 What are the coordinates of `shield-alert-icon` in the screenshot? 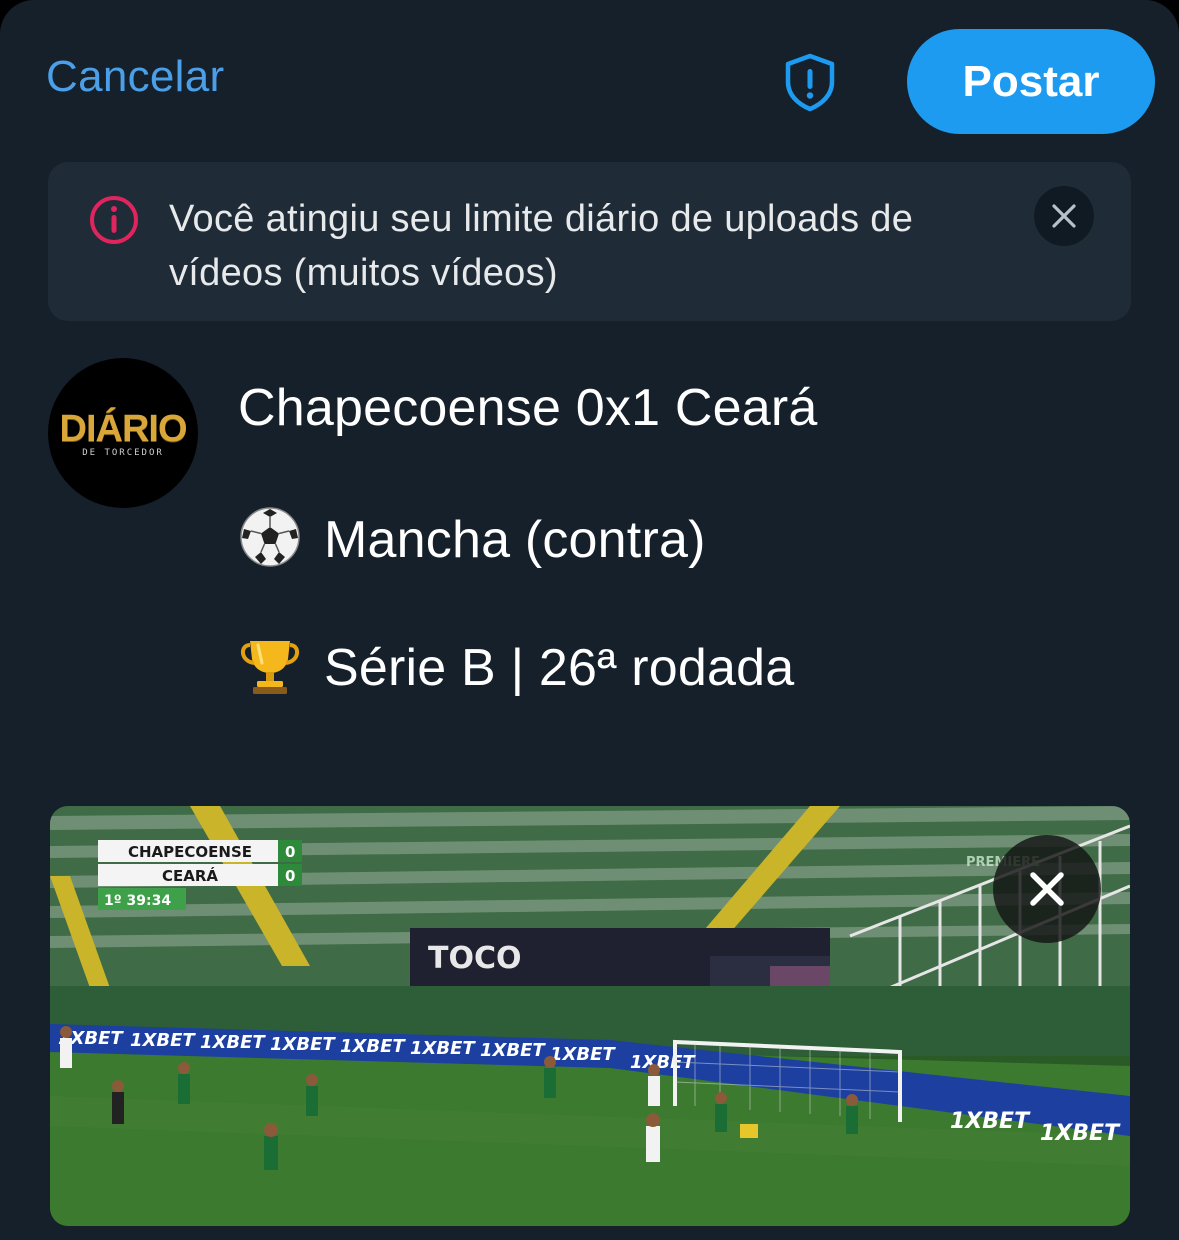 It's located at (810, 82).